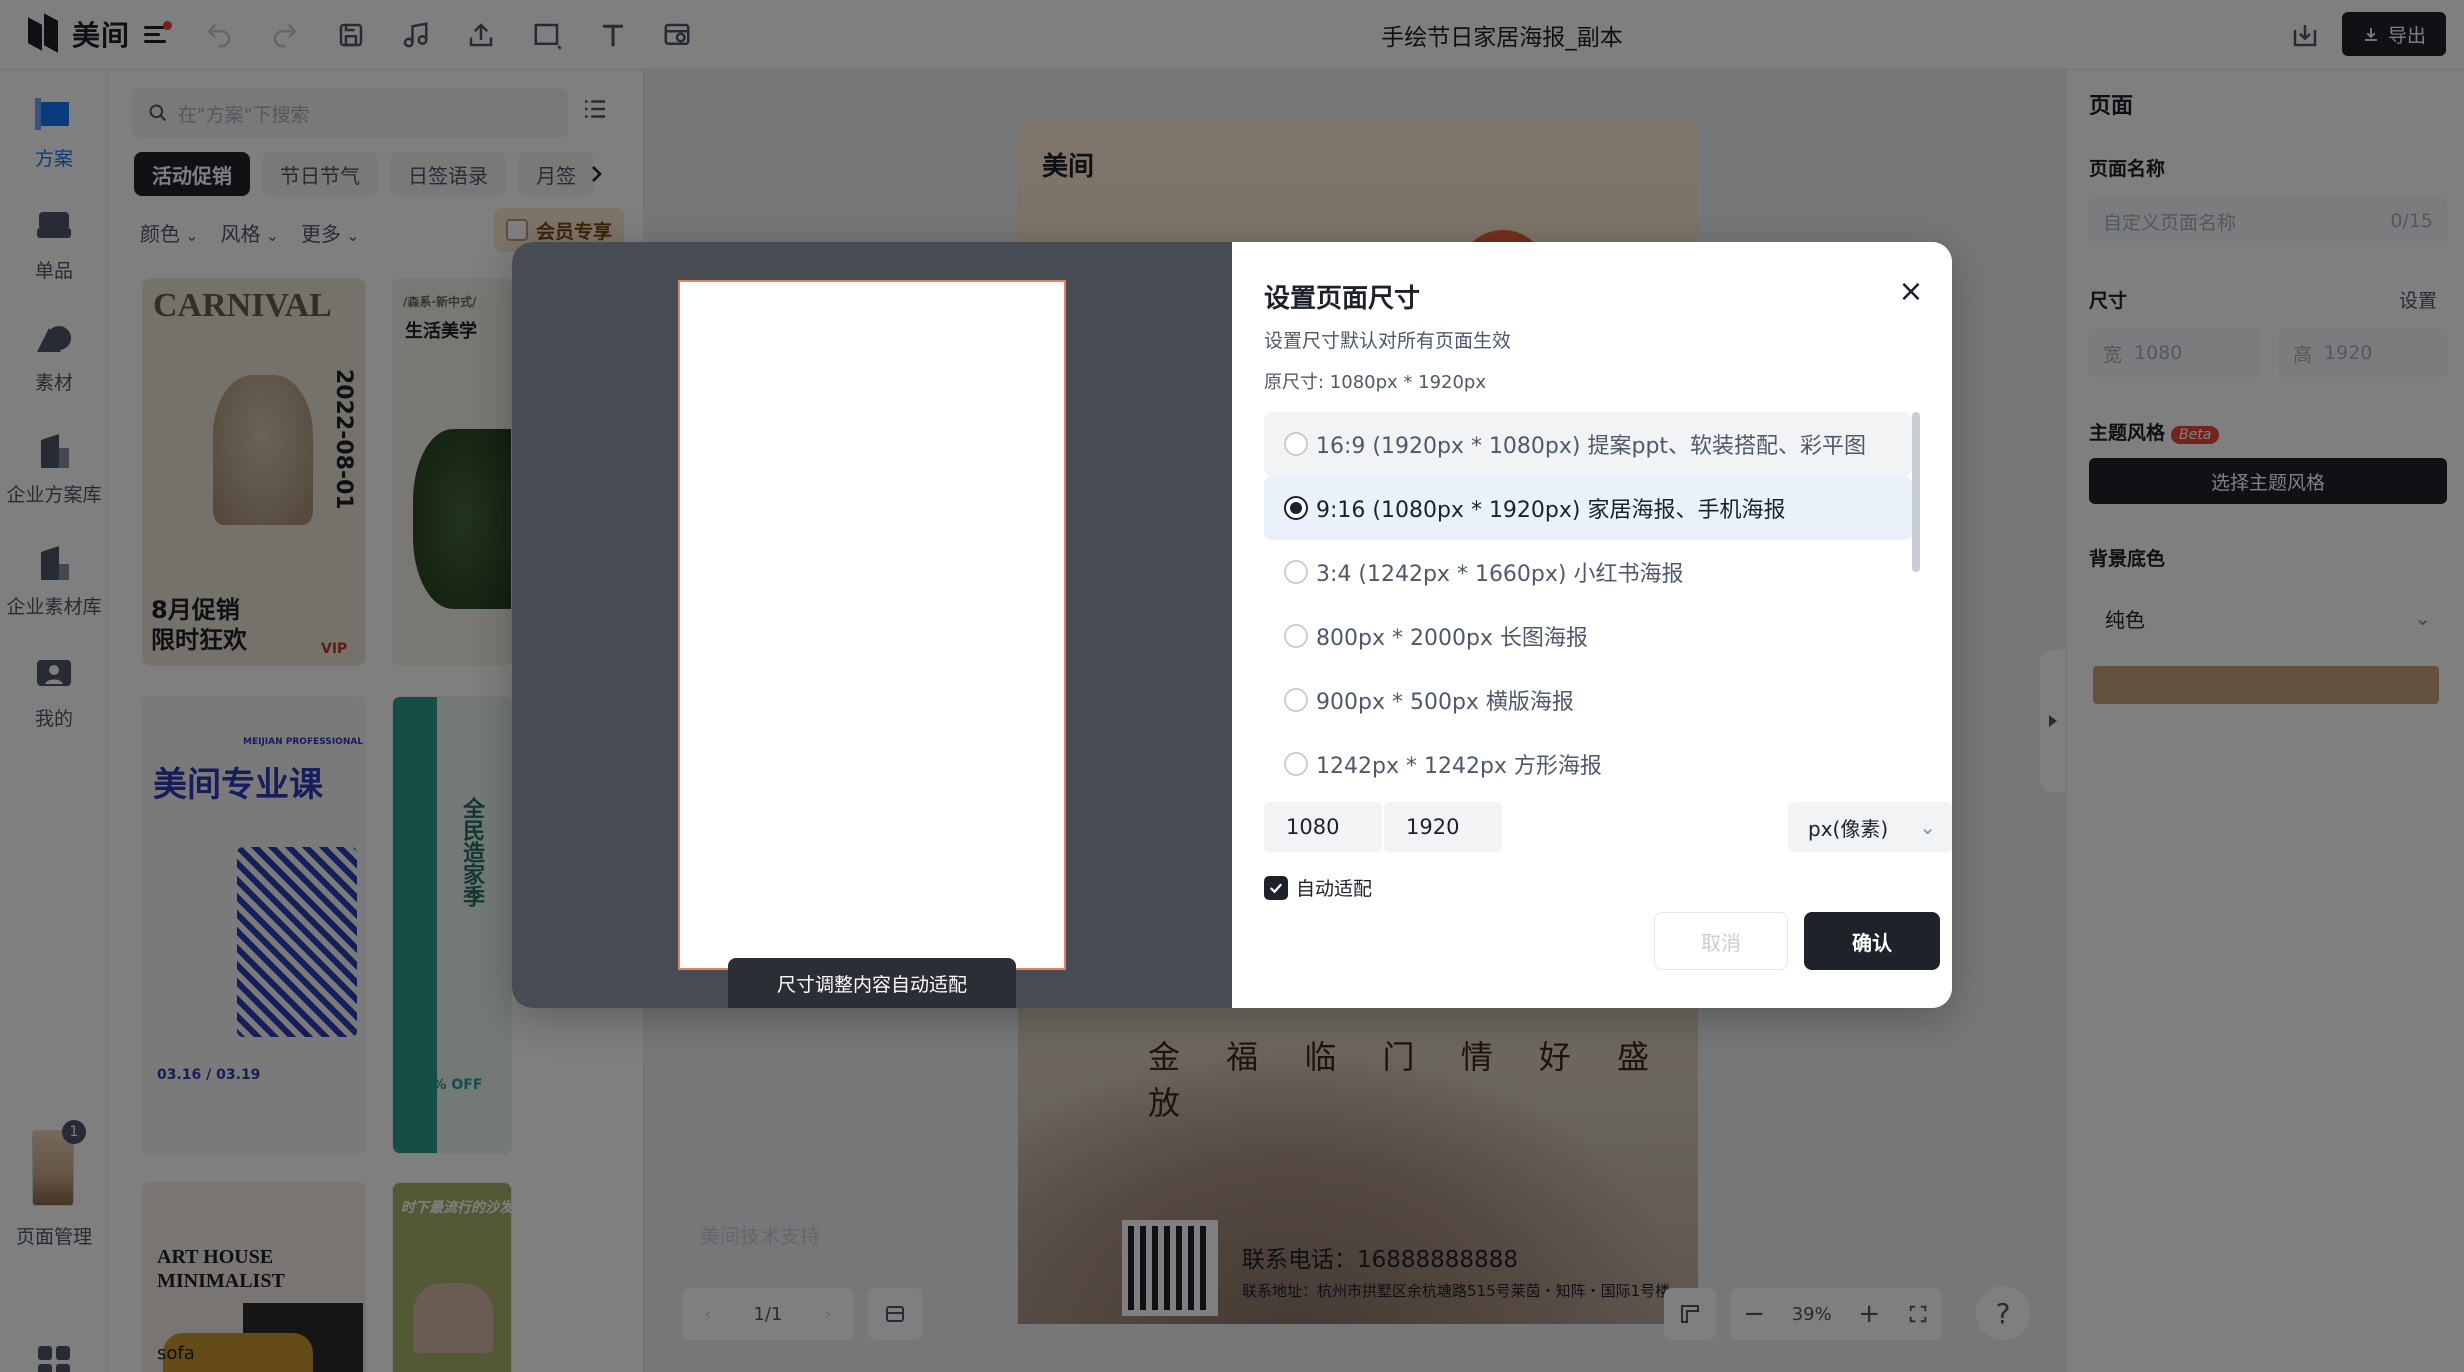 This screenshot has width=2464, height=1372. I want to click on custom-height-input: 1920, so click(1443, 827).